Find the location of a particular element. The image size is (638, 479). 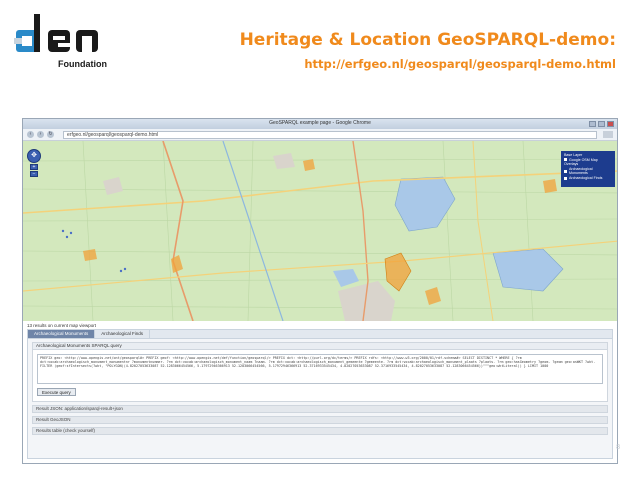

close-icon is located at coordinates (610, 124).